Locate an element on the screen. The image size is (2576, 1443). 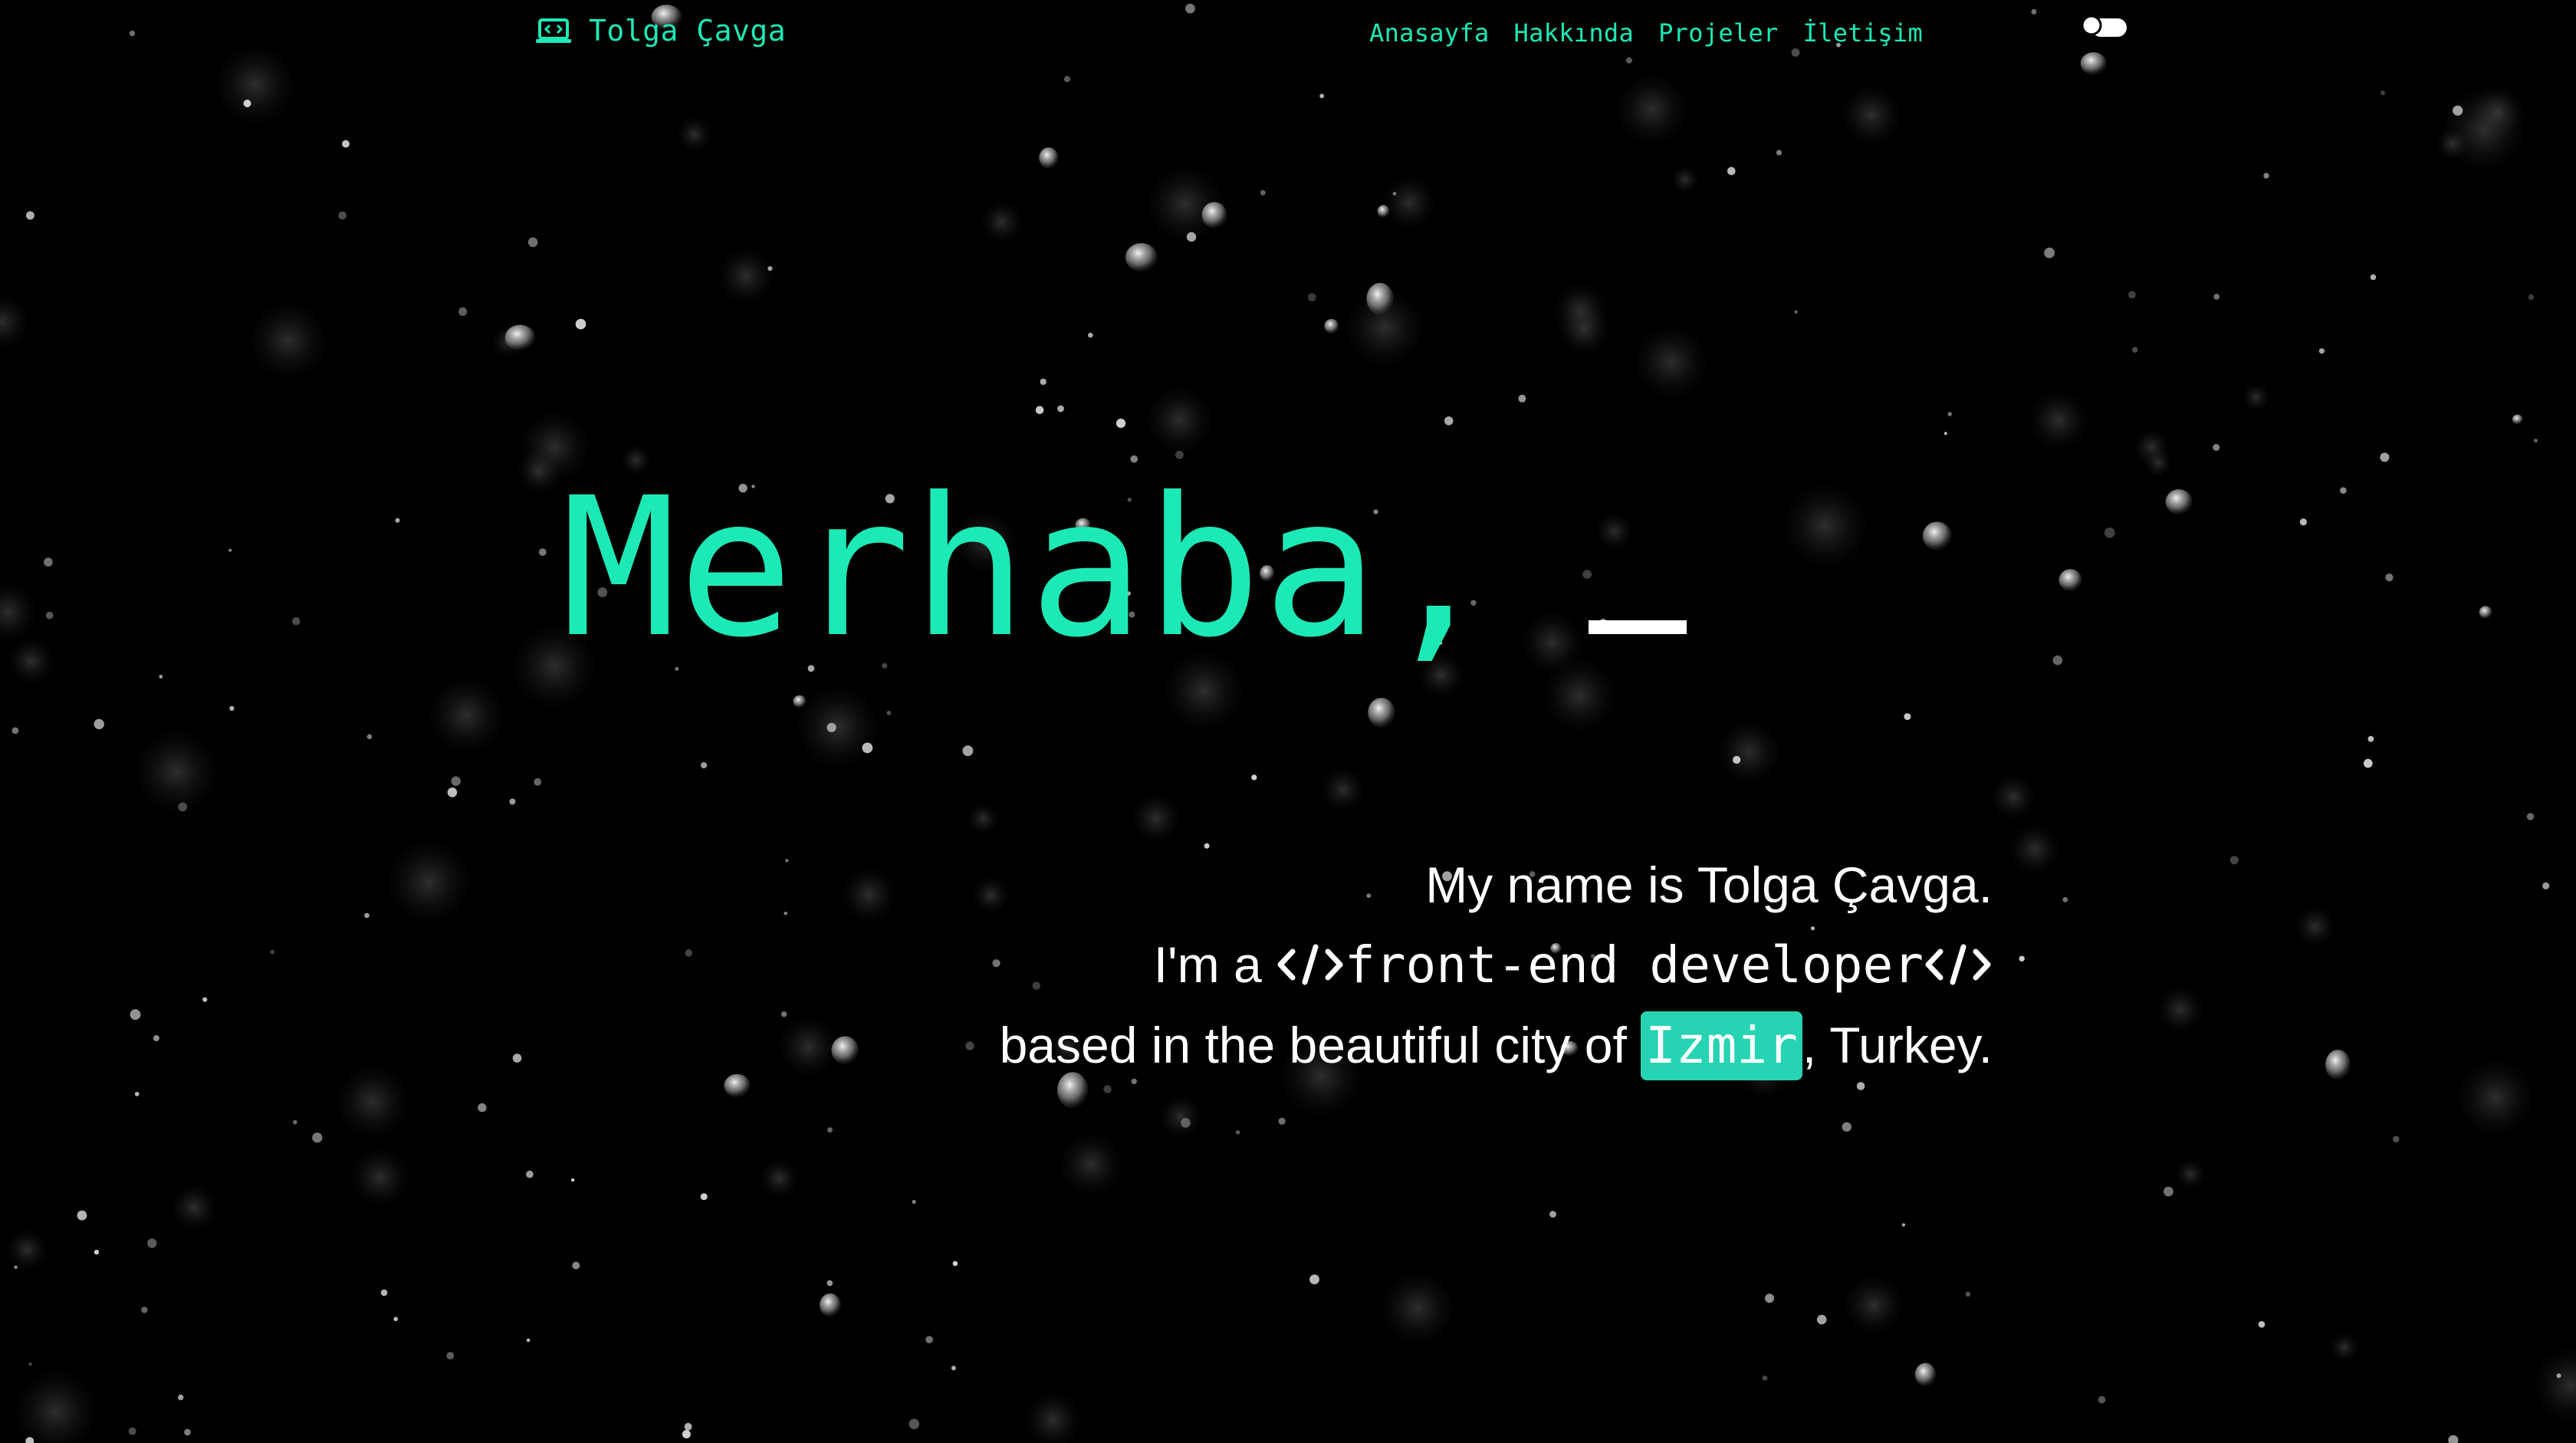
intro-location-prefix: based in the beautiful city of is located at coordinates (1313, 1045).